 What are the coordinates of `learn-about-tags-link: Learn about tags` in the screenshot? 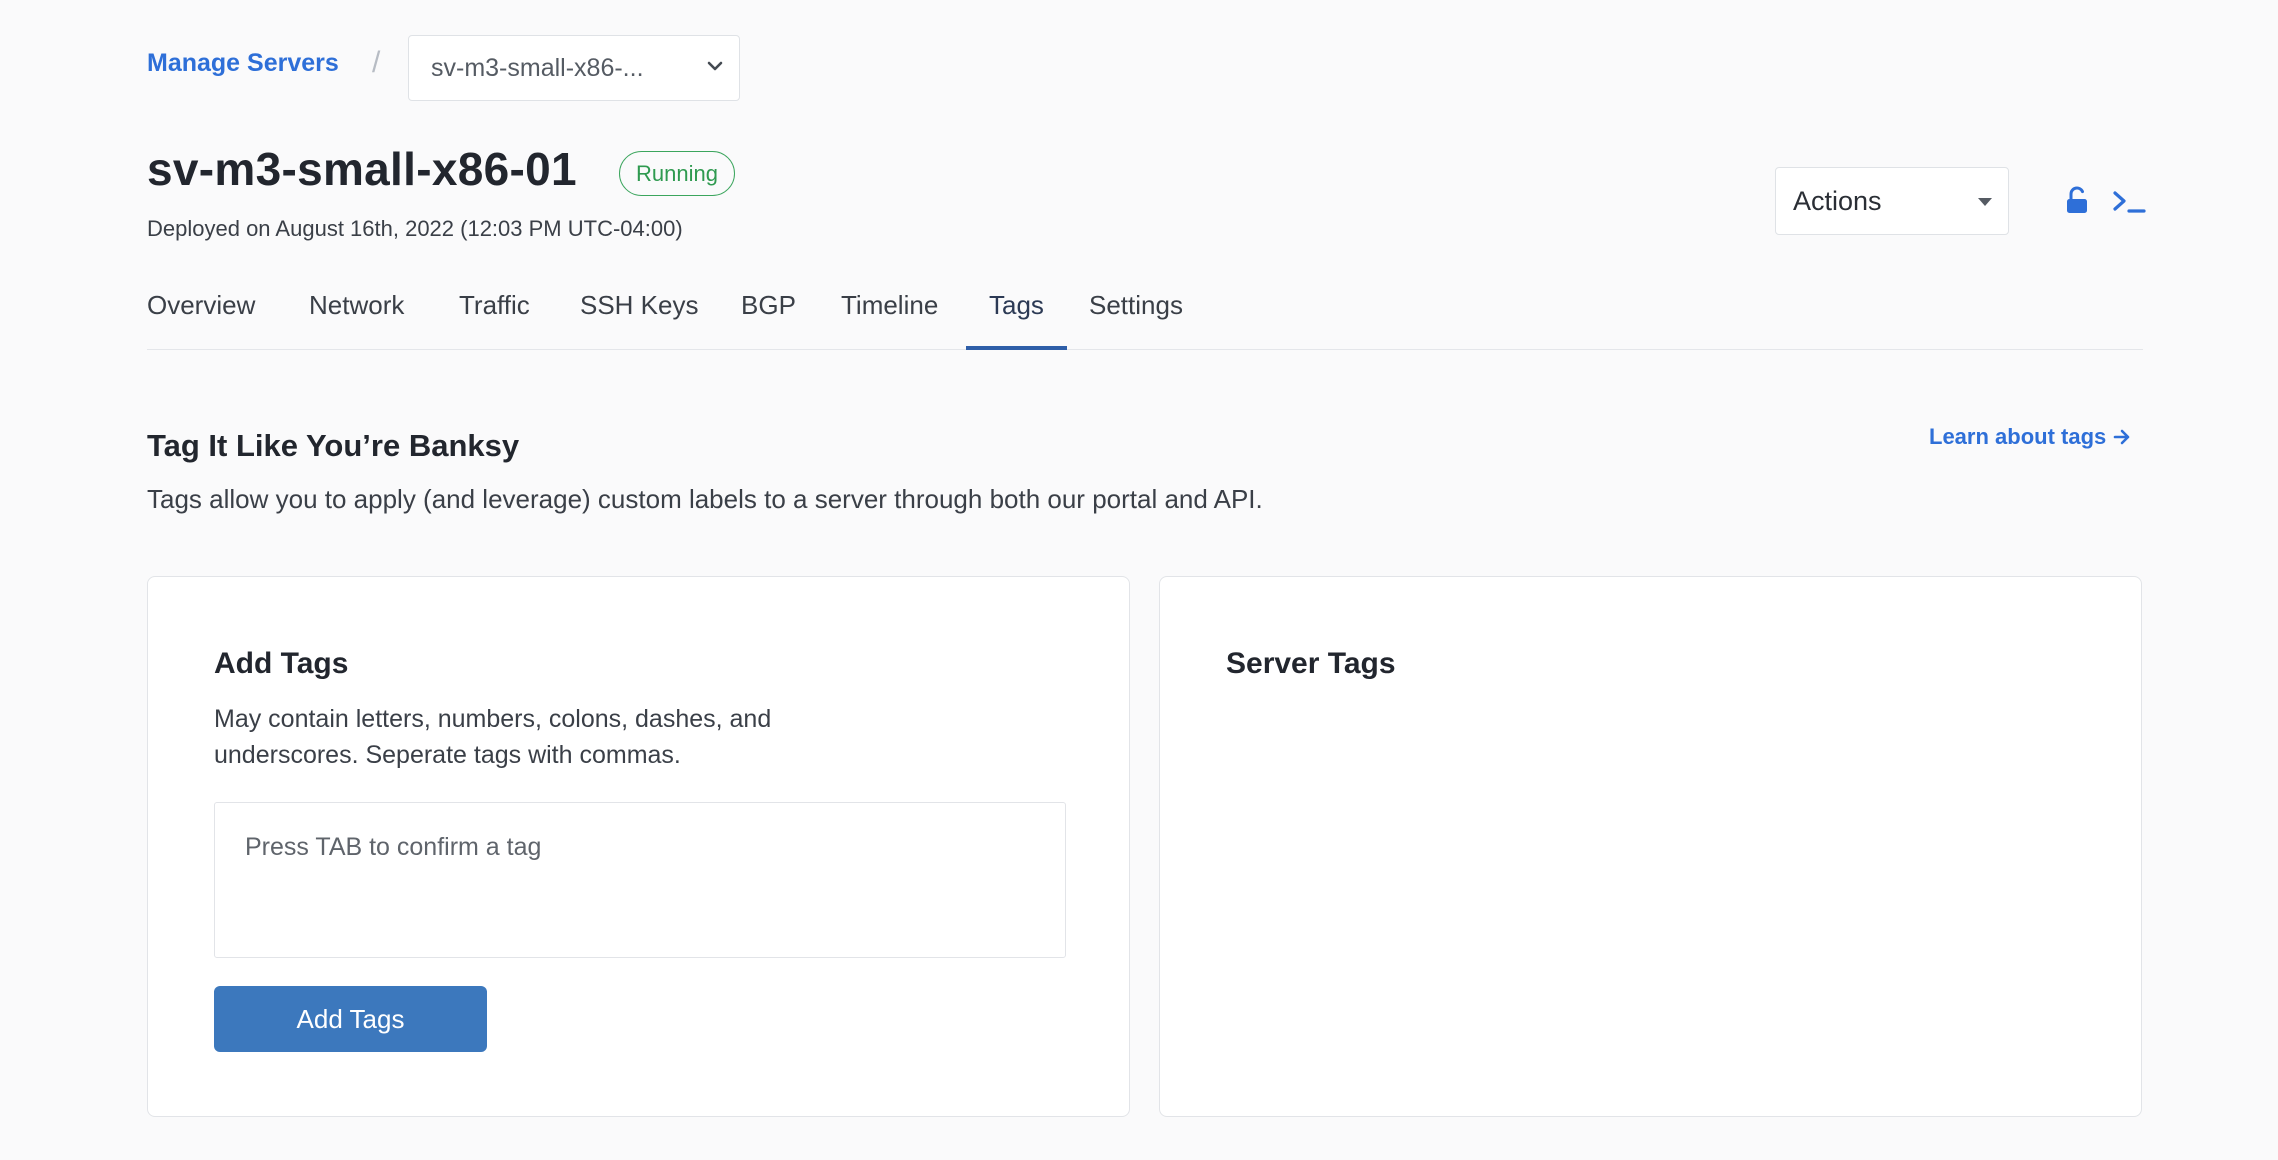 It's located at (2030, 437).